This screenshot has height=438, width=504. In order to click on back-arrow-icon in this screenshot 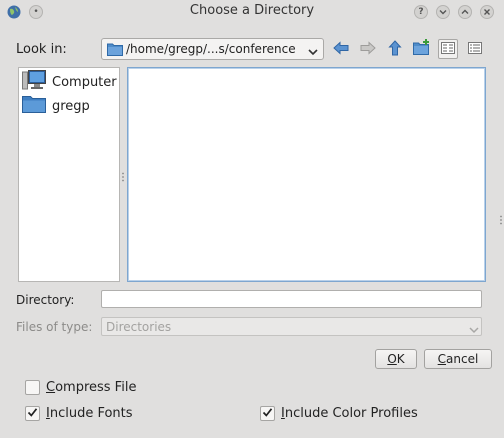, I will do `click(341, 49)`.